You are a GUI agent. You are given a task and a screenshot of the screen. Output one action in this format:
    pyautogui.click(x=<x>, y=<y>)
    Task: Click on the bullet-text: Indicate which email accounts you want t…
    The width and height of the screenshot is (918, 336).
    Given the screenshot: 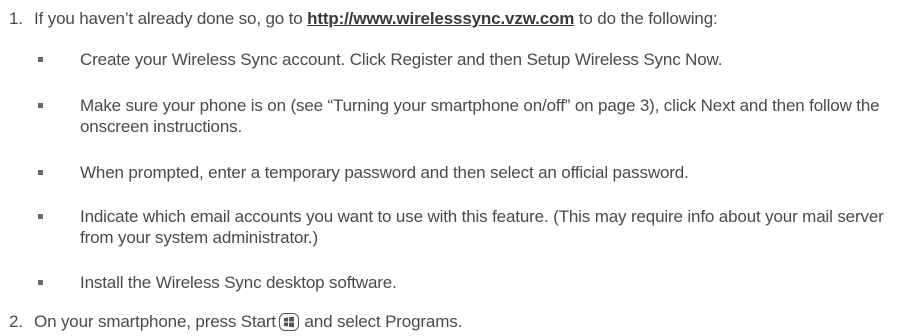 What is the action you would take?
    pyautogui.click(x=482, y=227)
    